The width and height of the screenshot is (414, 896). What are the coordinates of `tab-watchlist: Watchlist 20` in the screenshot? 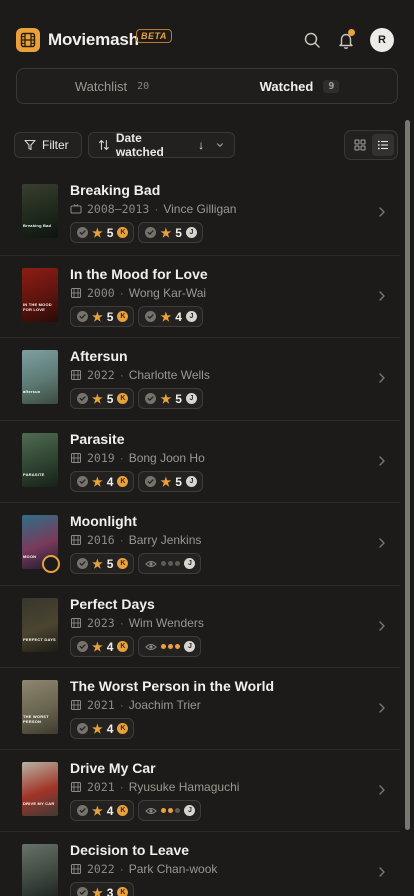 It's located at (112, 86).